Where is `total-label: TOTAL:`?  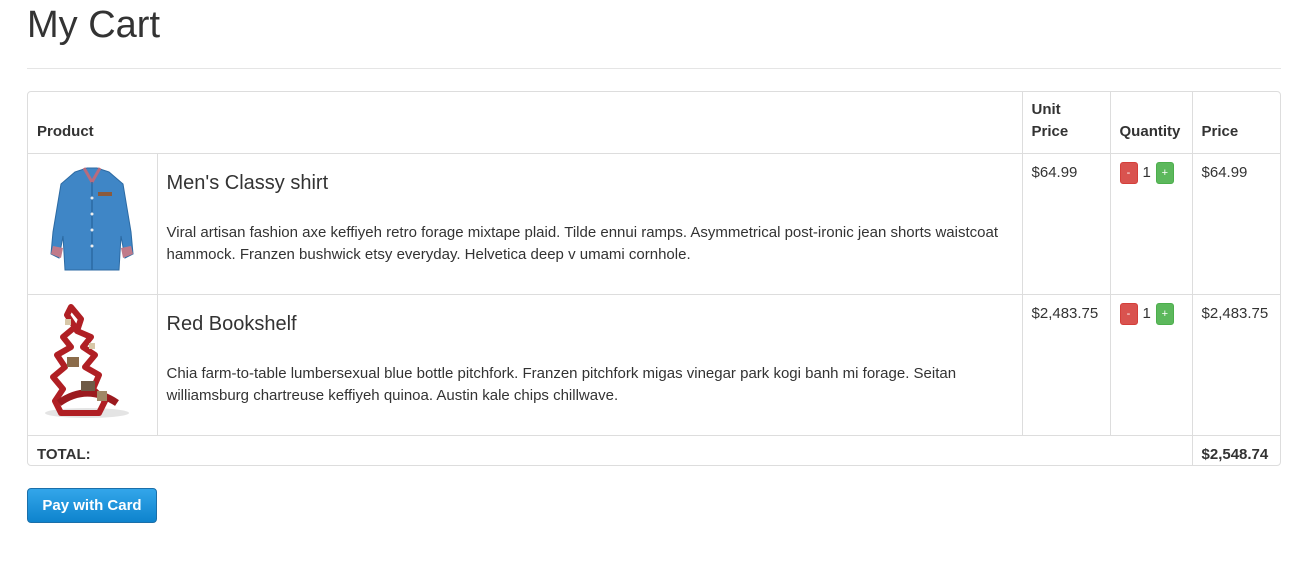
total-label: TOTAL: is located at coordinates (610, 449).